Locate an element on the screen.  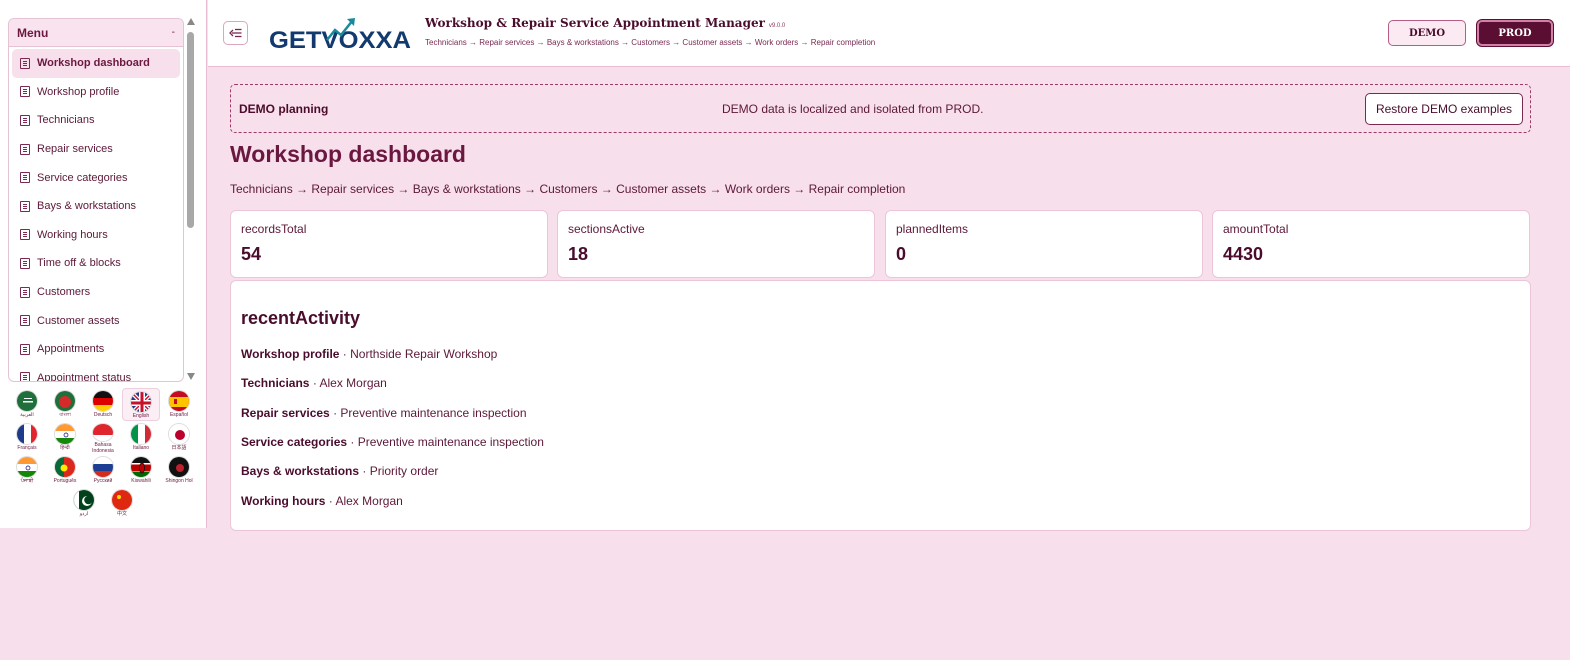
portugal-flag-icon is located at coordinates (65, 467).